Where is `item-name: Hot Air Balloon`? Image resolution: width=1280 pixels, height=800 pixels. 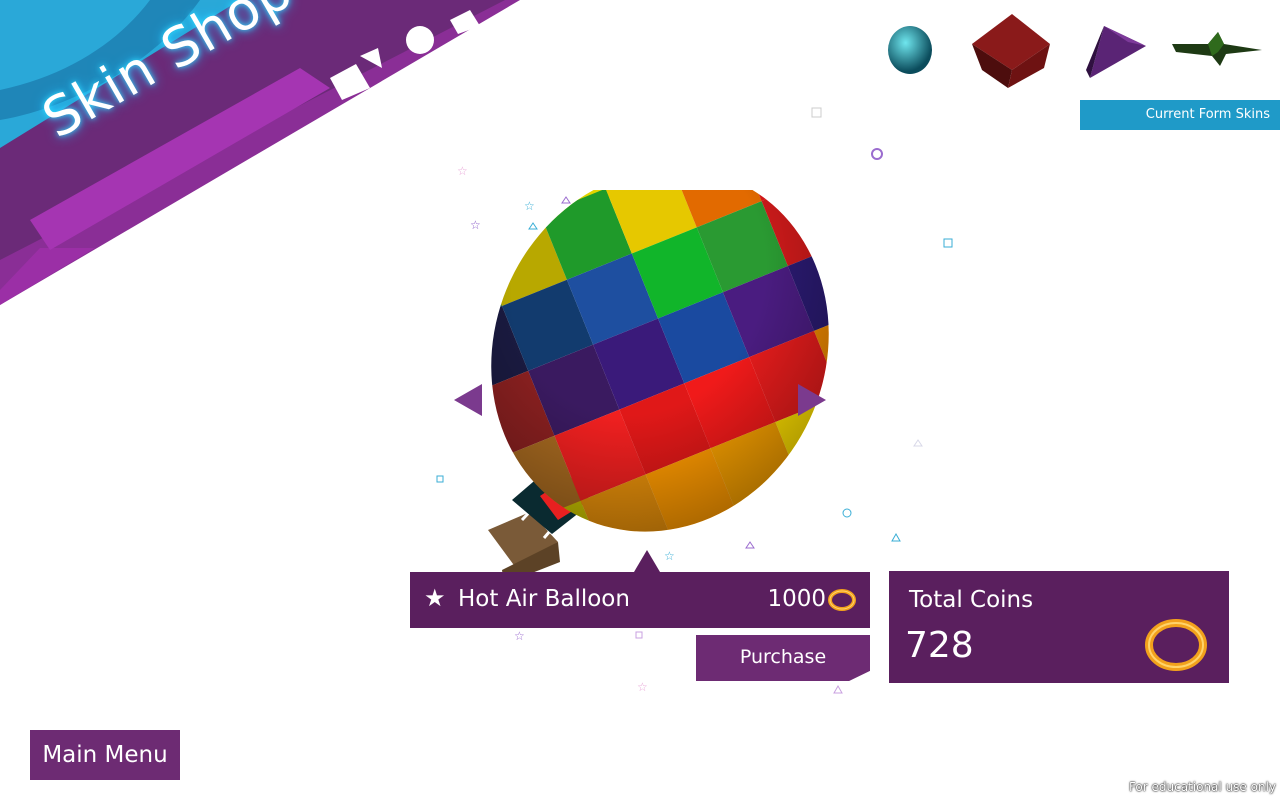
item-name: Hot Air Balloon is located at coordinates (544, 599).